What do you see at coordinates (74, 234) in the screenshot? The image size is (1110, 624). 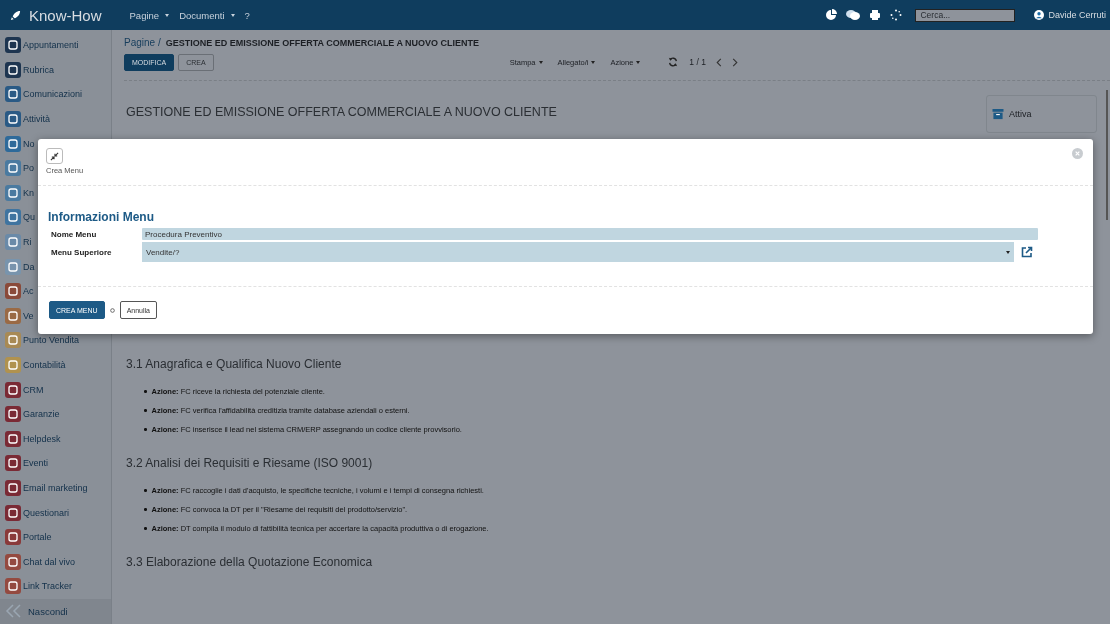 I see `field-label: Nome Menu` at bounding box center [74, 234].